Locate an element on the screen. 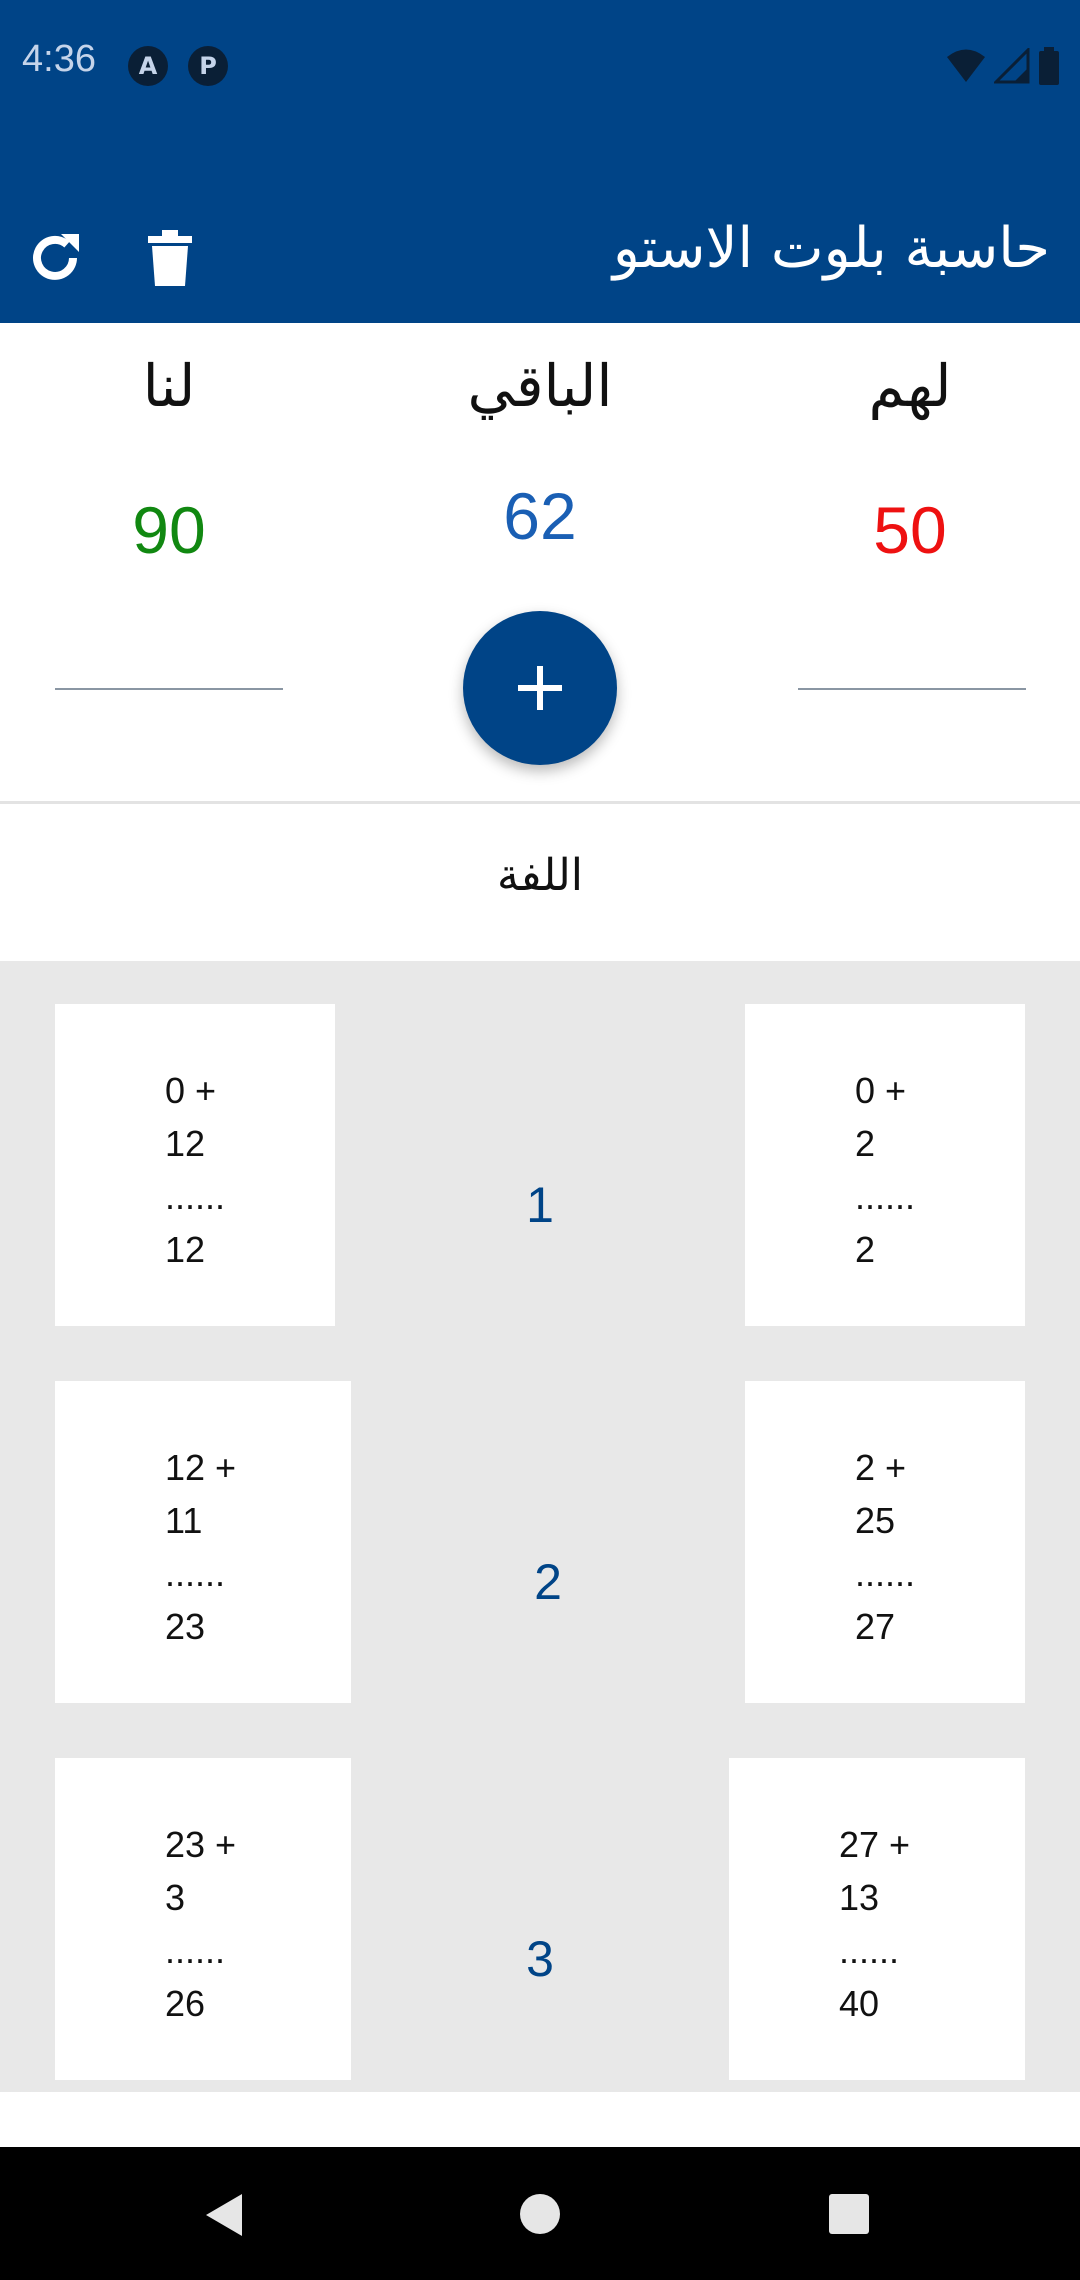 The width and height of the screenshot is (1080, 2280). status-bar: 4:36 A P is located at coordinates (540, 67).